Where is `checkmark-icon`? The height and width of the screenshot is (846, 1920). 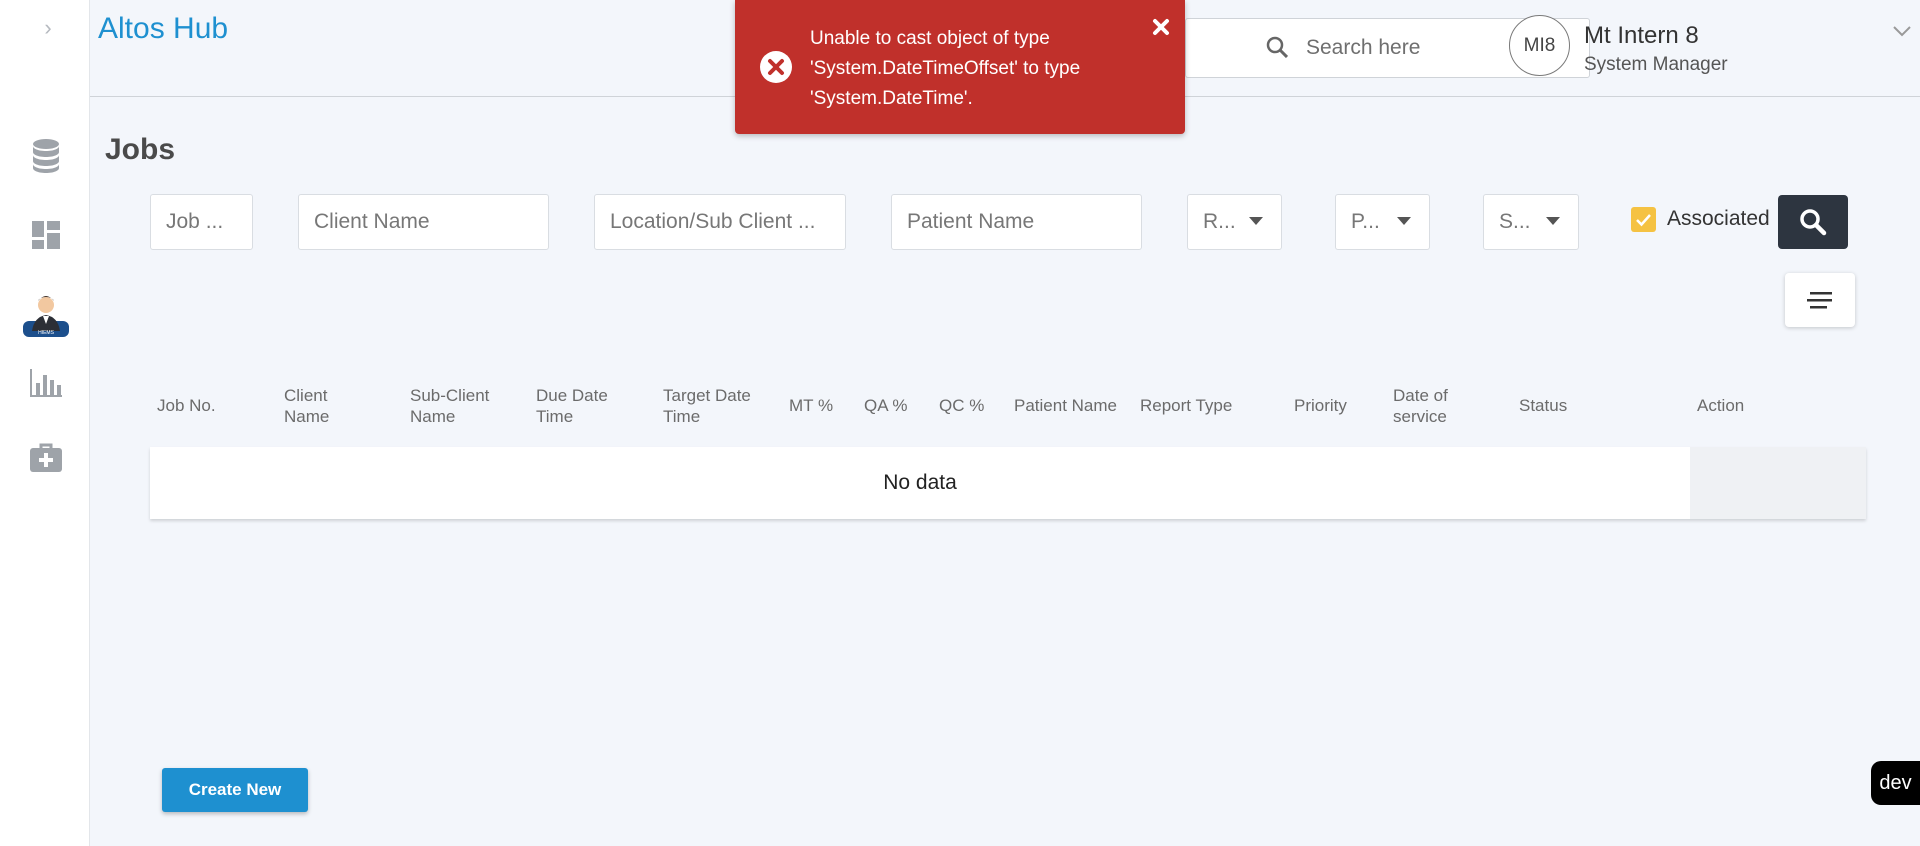 checkmark-icon is located at coordinates (1643, 219).